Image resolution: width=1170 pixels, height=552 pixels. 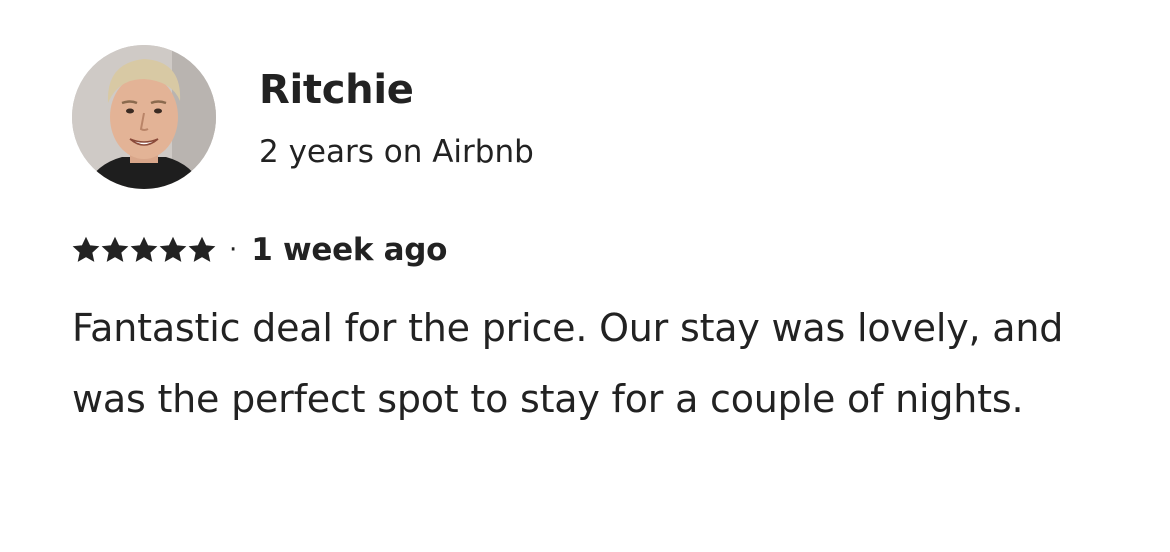 I want to click on rating-row: · 1 week ago, so click(x=259, y=250).